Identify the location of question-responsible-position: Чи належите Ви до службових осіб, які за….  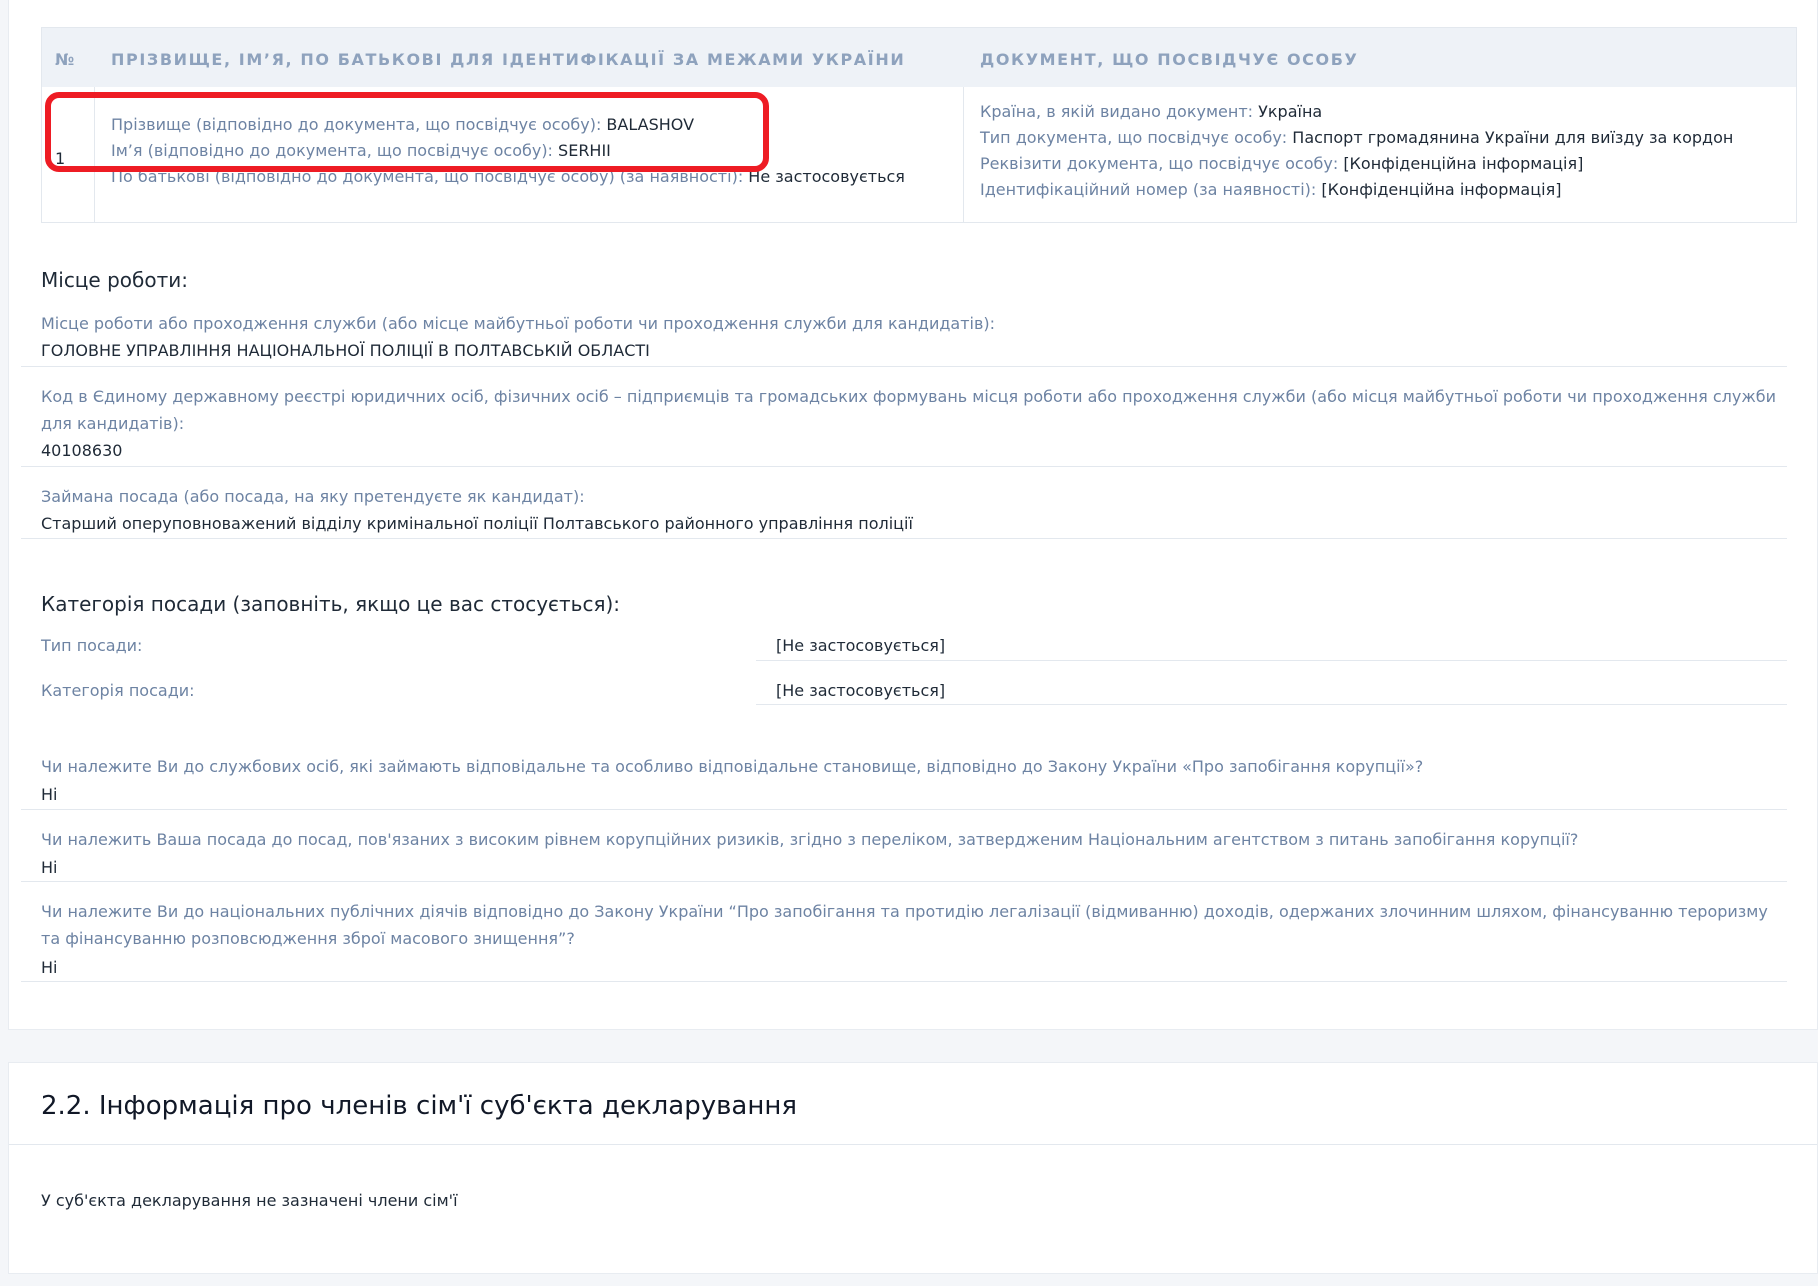
(732, 766).